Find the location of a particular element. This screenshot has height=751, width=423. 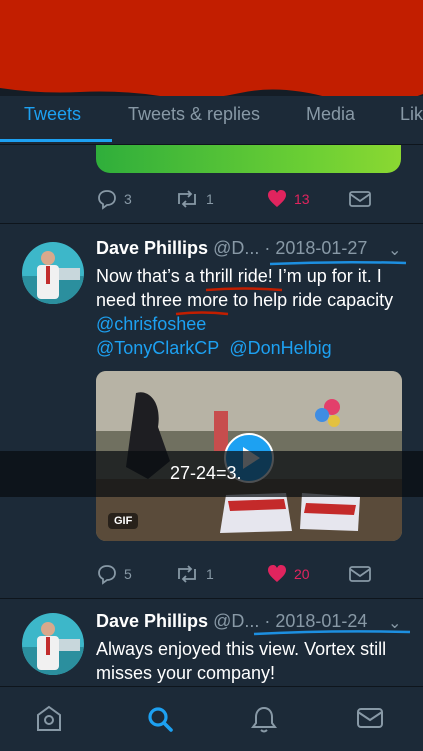

like-button: 20 is located at coordinates (288, 574).